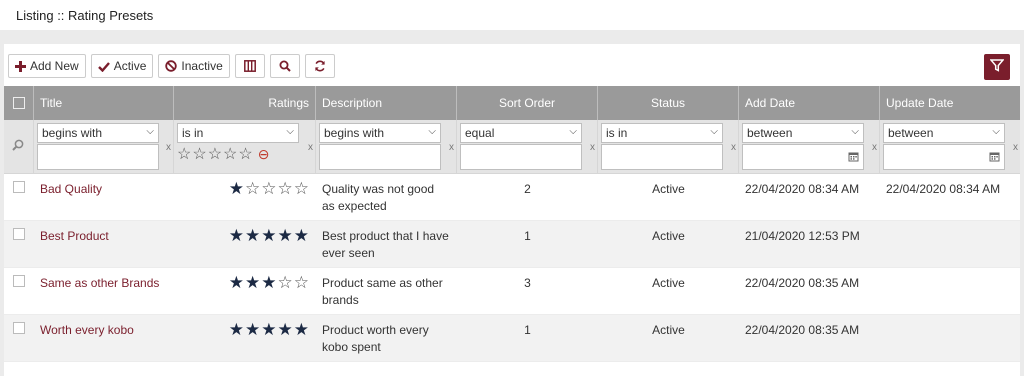  What do you see at coordinates (527, 283) in the screenshot?
I see `sort-order-cell: 3` at bounding box center [527, 283].